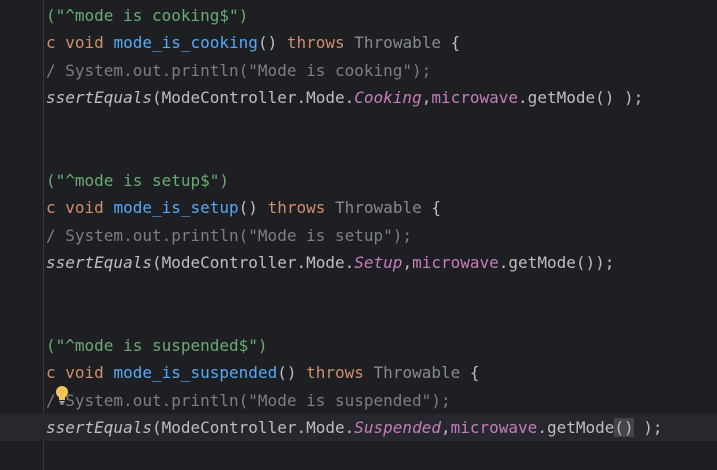 The image size is (717, 470). What do you see at coordinates (195, 372) in the screenshot?
I see `code-token: mode_is_suspended` at bounding box center [195, 372].